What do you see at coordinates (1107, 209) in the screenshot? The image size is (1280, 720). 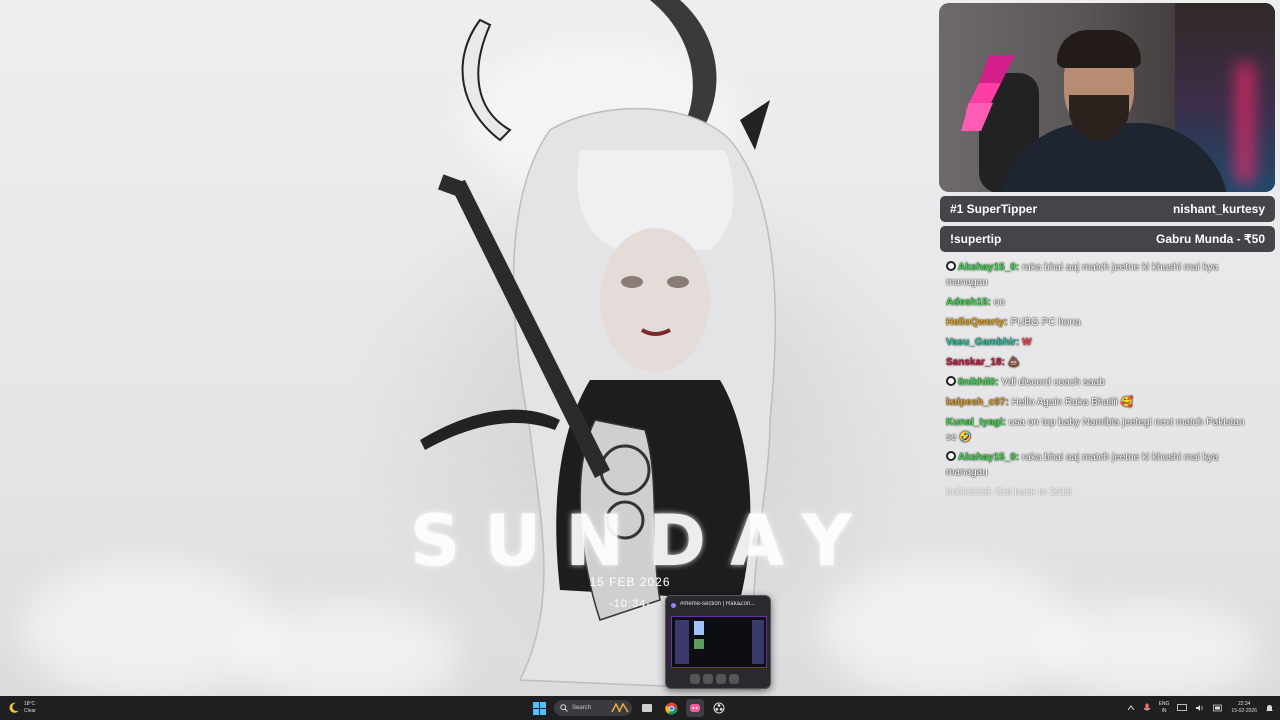 I see `supertipper-bar: #1 SuperTipper nishant_kurtesy` at bounding box center [1107, 209].